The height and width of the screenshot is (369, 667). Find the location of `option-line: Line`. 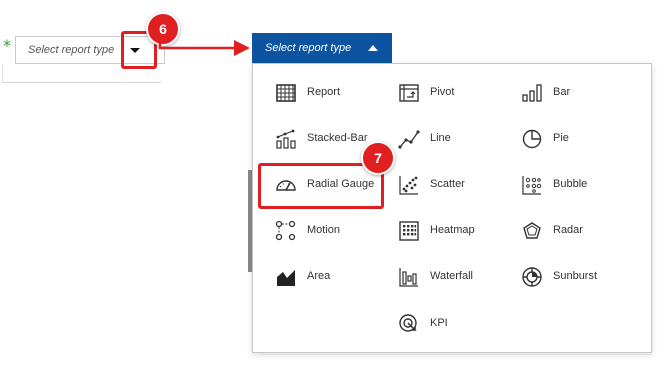

option-line: Line is located at coordinates (457, 139).